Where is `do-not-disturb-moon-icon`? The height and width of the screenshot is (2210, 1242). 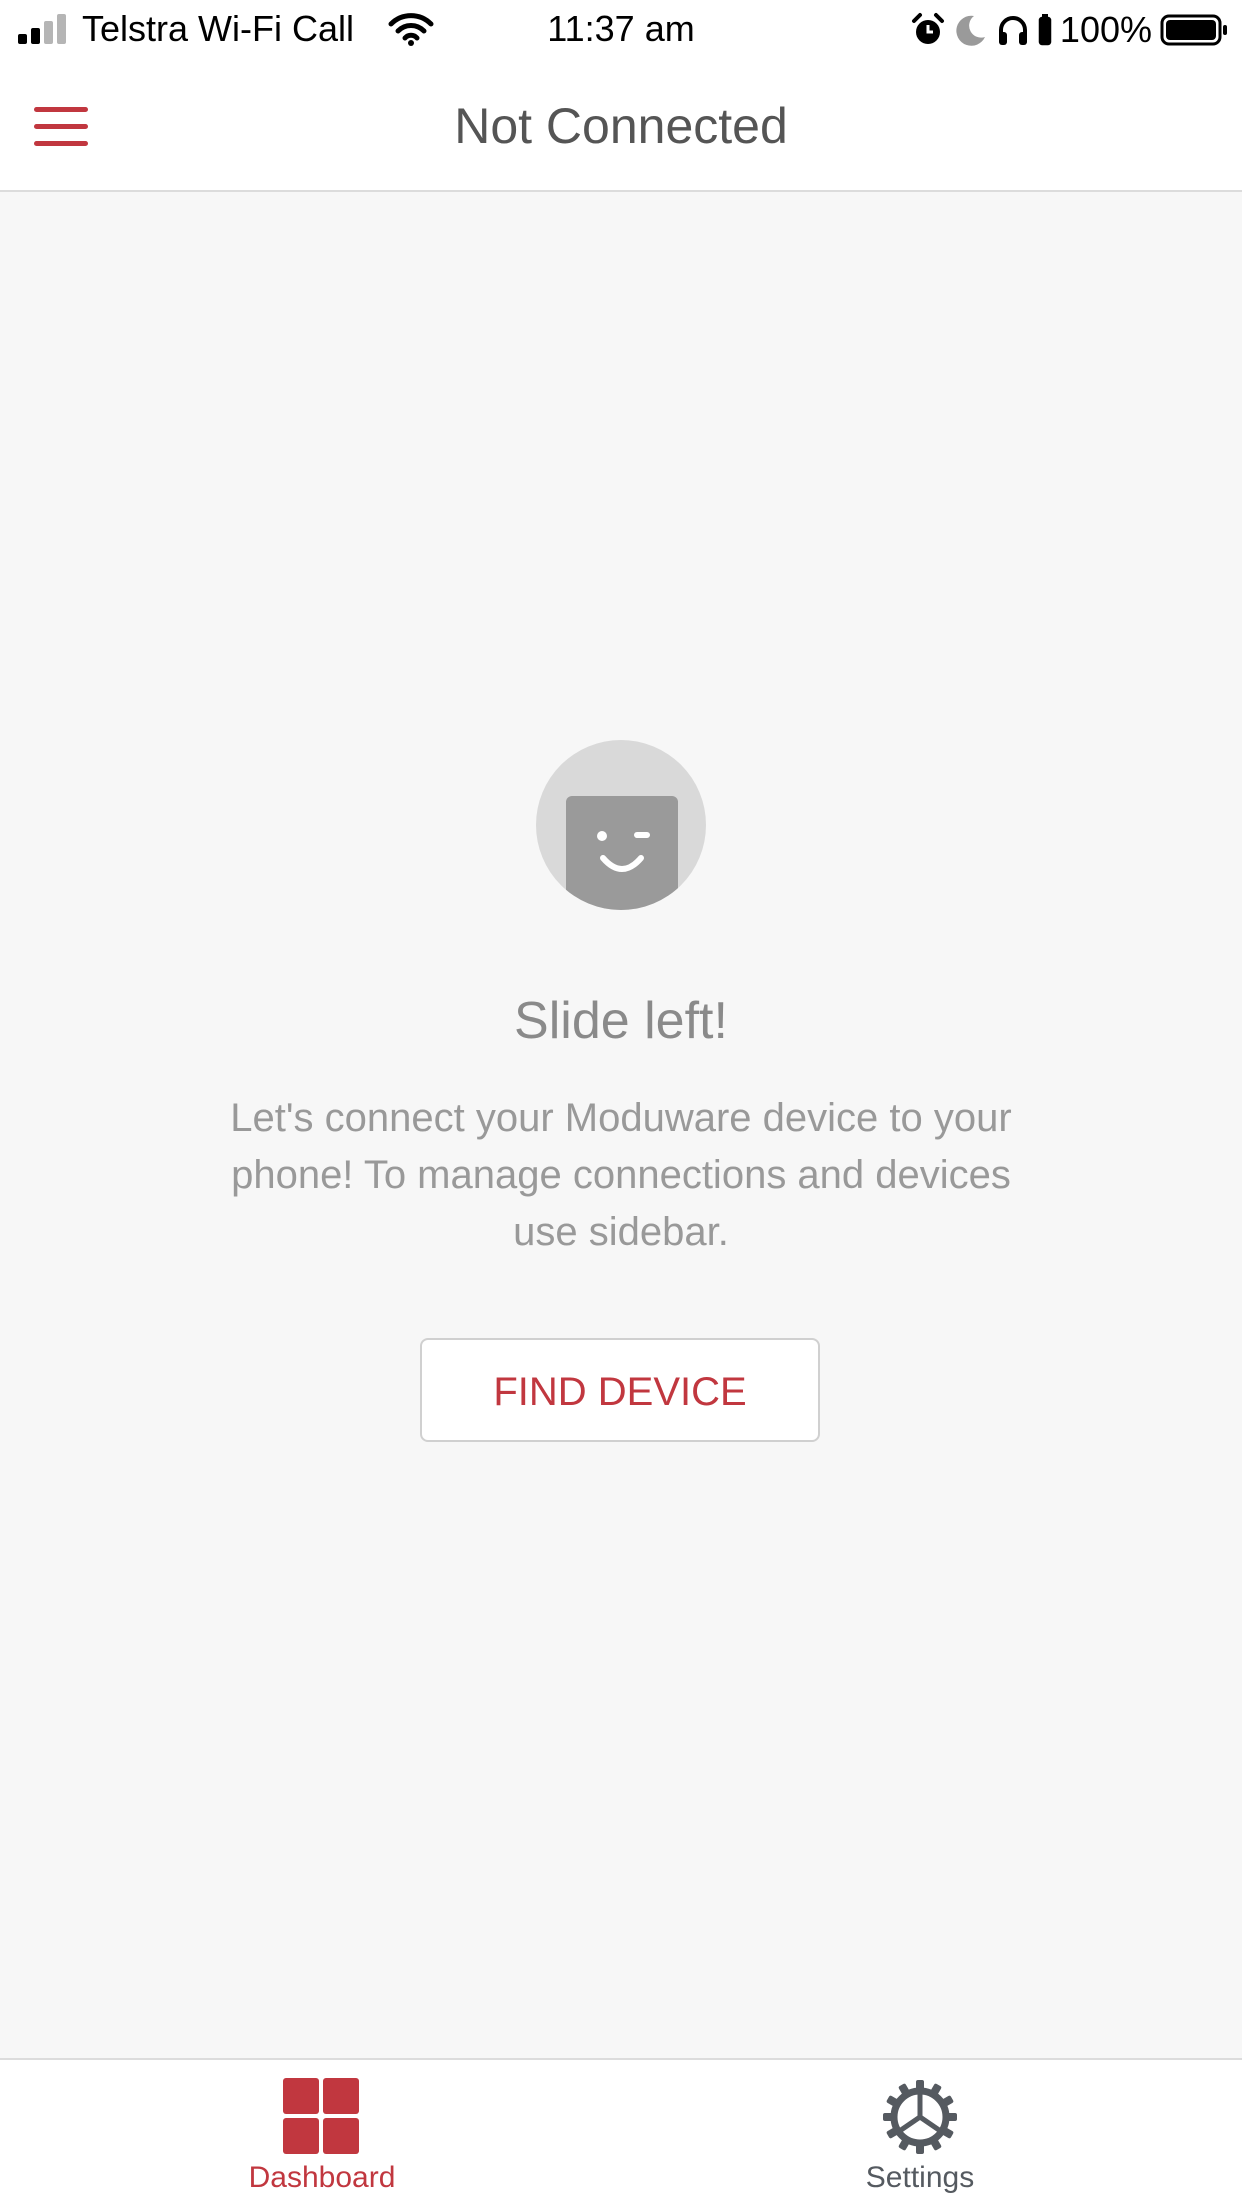 do-not-disturb-moon-icon is located at coordinates (970, 30).